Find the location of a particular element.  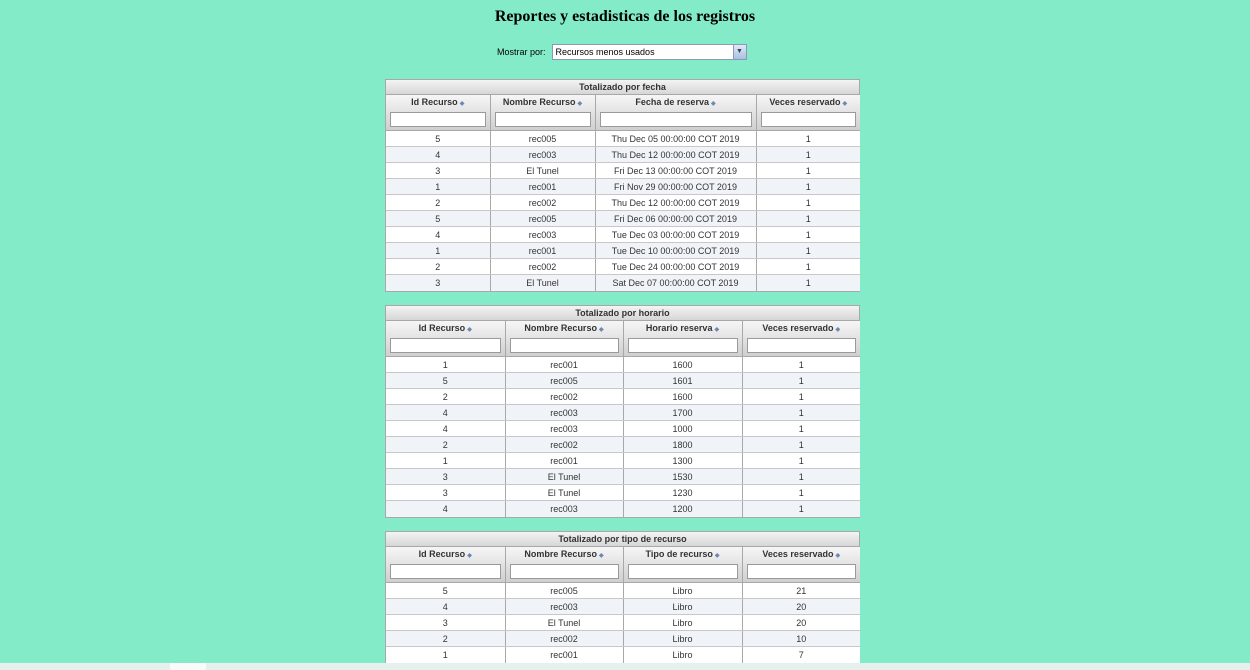

table-row: 2 rec002 Libro 10 is located at coordinates (623, 638).